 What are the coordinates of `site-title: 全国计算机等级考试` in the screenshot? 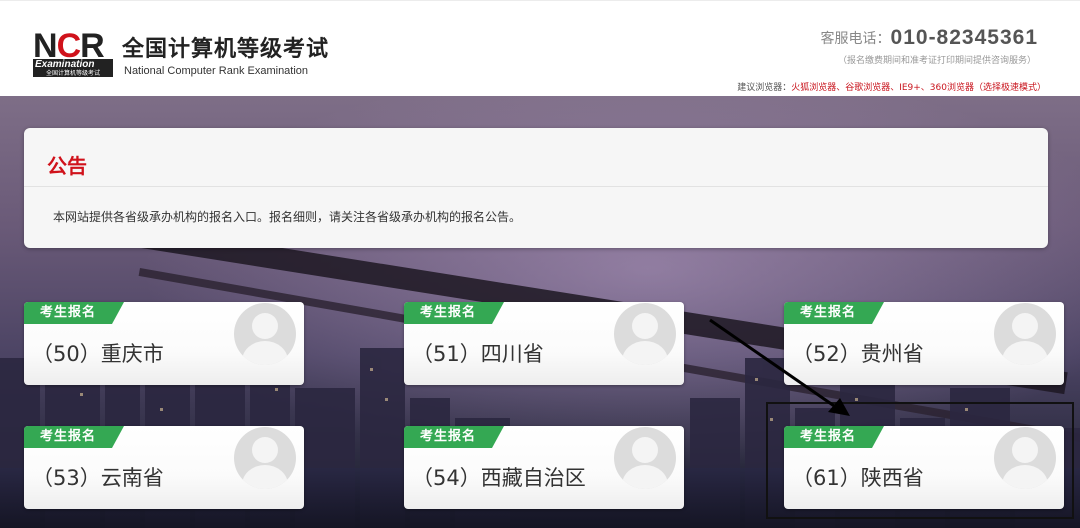 It's located at (226, 49).